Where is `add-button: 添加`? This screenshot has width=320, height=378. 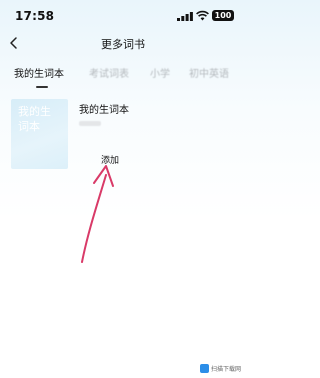
add-button: 添加 is located at coordinates (110, 161).